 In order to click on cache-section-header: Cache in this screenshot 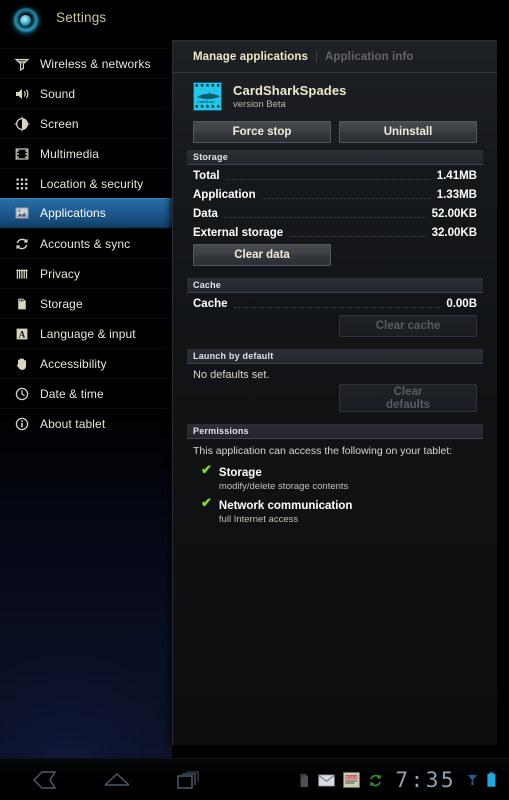, I will do `click(335, 285)`.